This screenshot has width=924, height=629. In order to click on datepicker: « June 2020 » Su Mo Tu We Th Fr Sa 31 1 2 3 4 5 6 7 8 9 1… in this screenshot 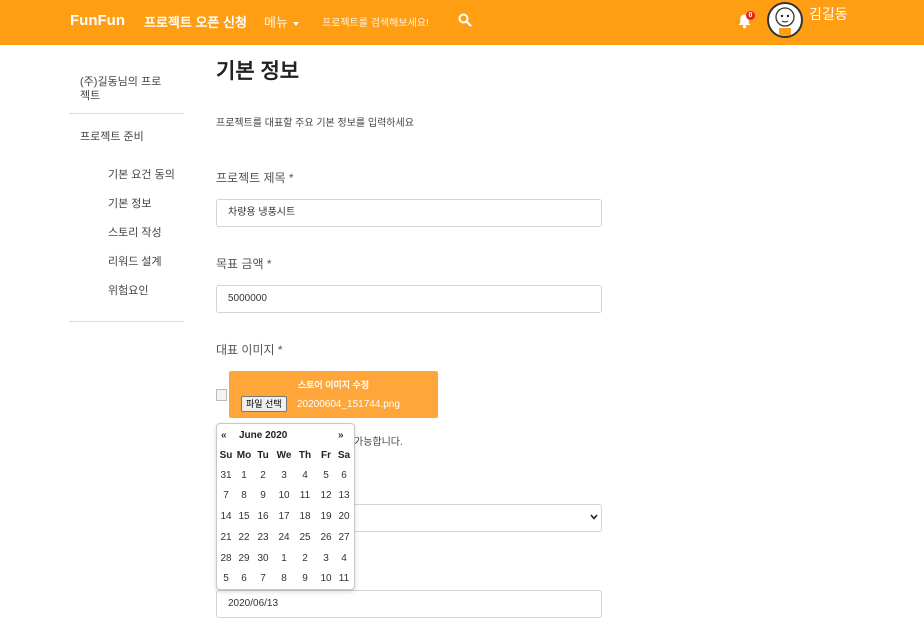, I will do `click(285, 506)`.